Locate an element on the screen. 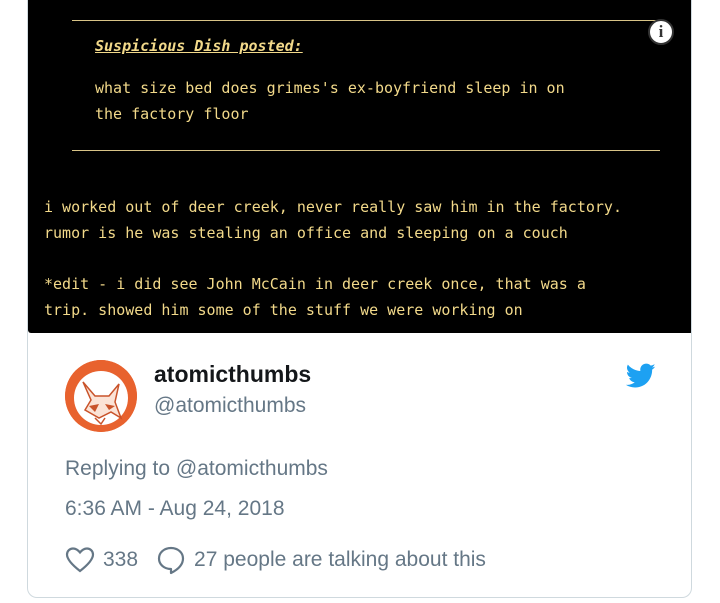 Image resolution: width=720 pixels, height=603 pixels. twitter-bird-icon is located at coordinates (641, 376).